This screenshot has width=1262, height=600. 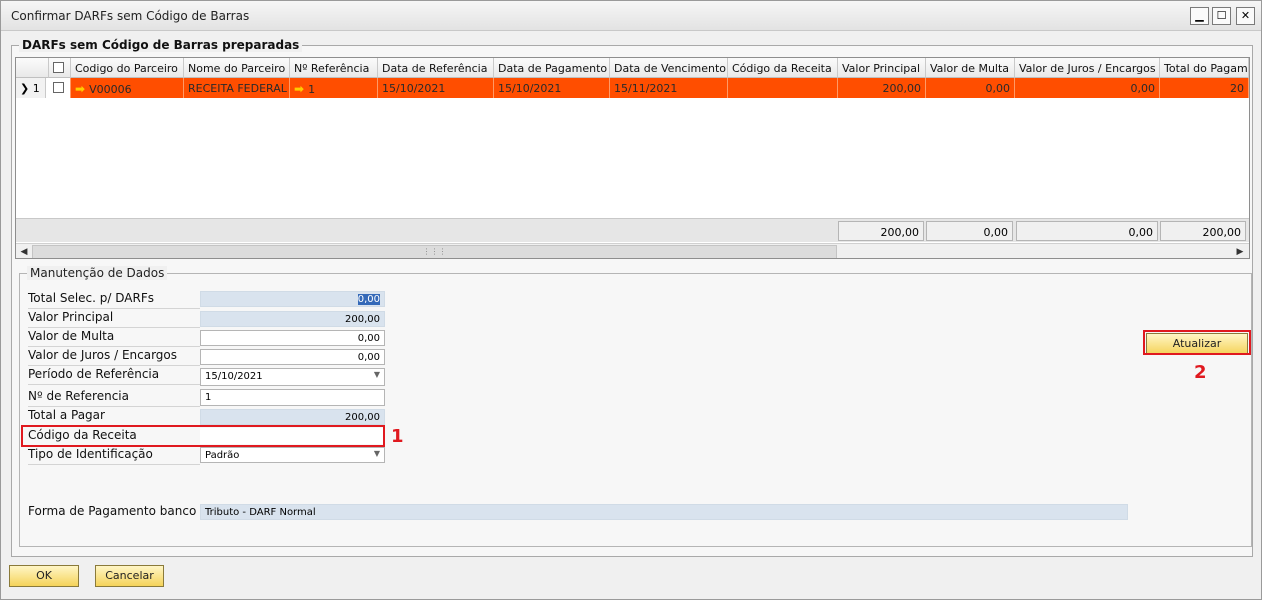 What do you see at coordinates (292, 397) in the screenshot?
I see `n-referencia-field: 1` at bounding box center [292, 397].